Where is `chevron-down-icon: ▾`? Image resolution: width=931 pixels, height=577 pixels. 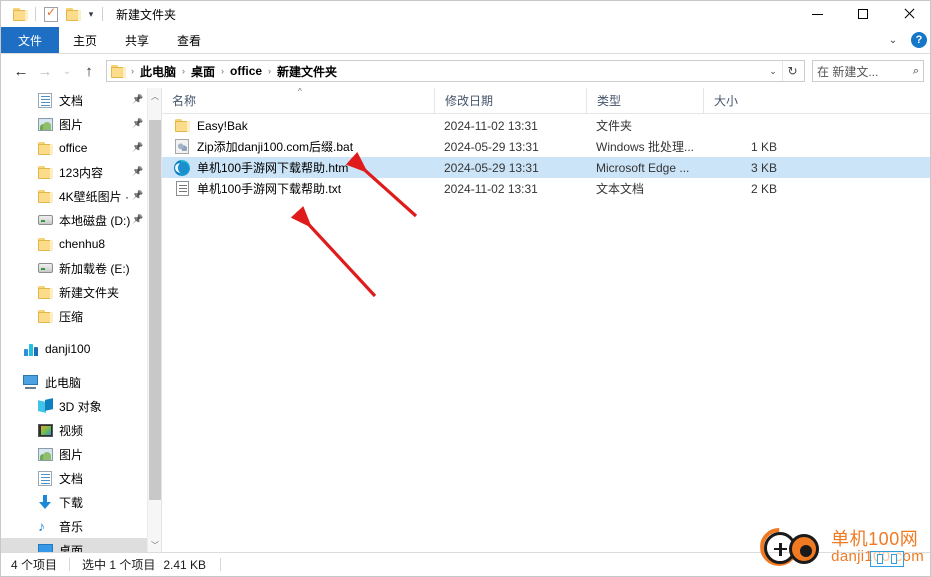 chevron-down-icon: ▾ is located at coordinates (91, 14).